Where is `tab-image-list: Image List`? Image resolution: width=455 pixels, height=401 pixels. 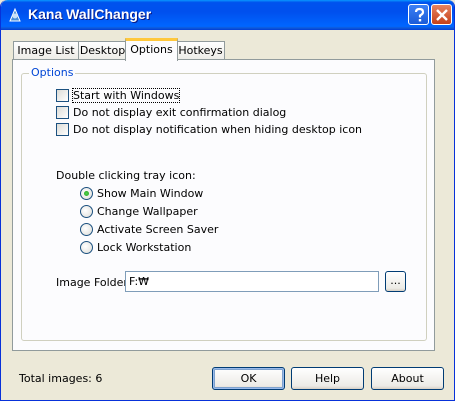 tab-image-list: Image List is located at coordinates (46, 50).